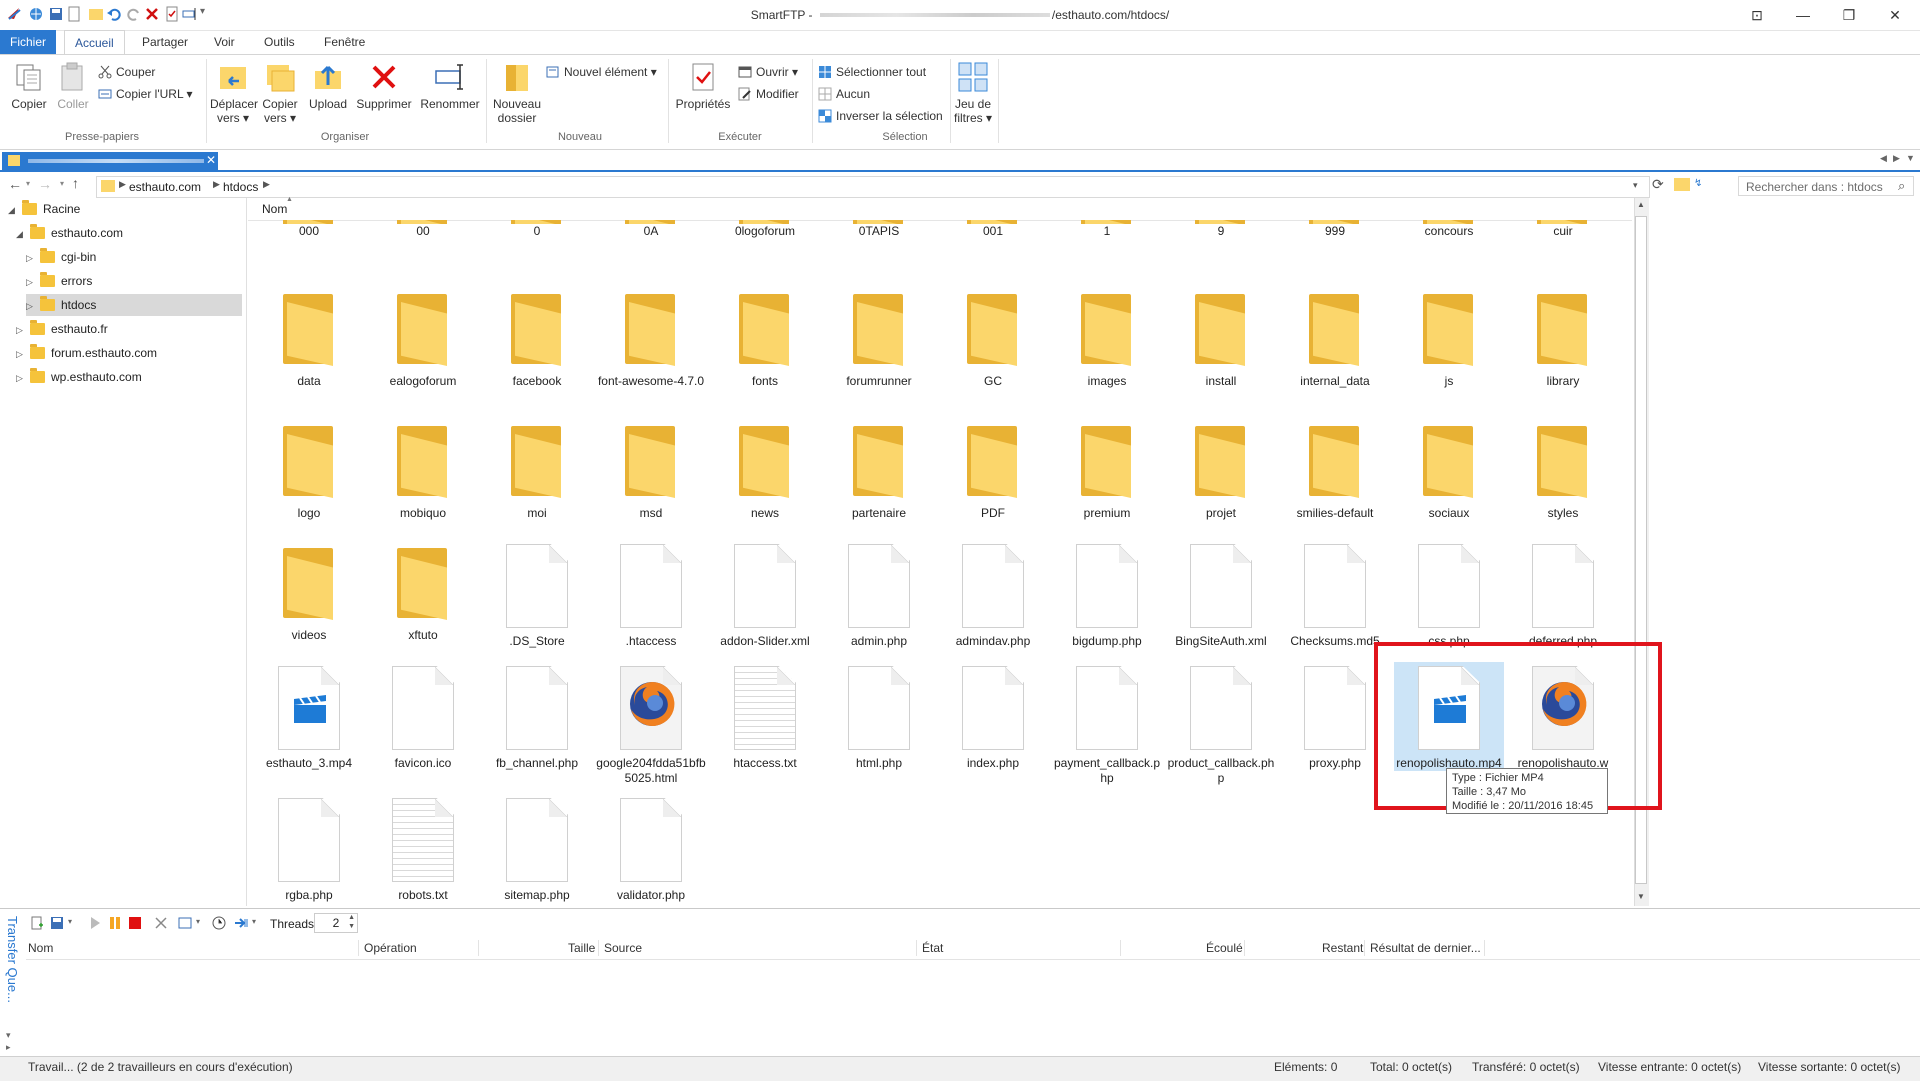 Image resolution: width=1920 pixels, height=1081 pixels. I want to click on file-item: htaccess.txt, so click(765, 716).